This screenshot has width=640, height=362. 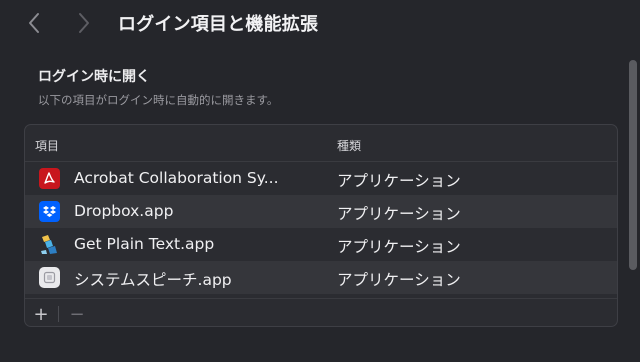 What do you see at coordinates (321, 178) in the screenshot?
I see `table-row: Acrobat Collaboration Sy... アプリケーション` at bounding box center [321, 178].